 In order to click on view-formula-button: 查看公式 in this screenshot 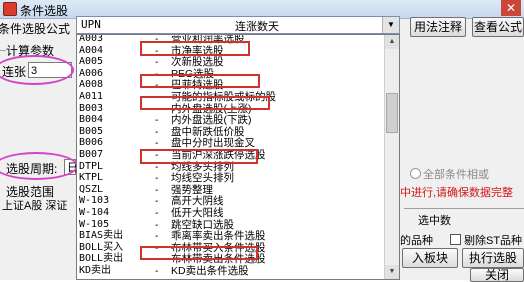, I will do `click(498, 27)`.